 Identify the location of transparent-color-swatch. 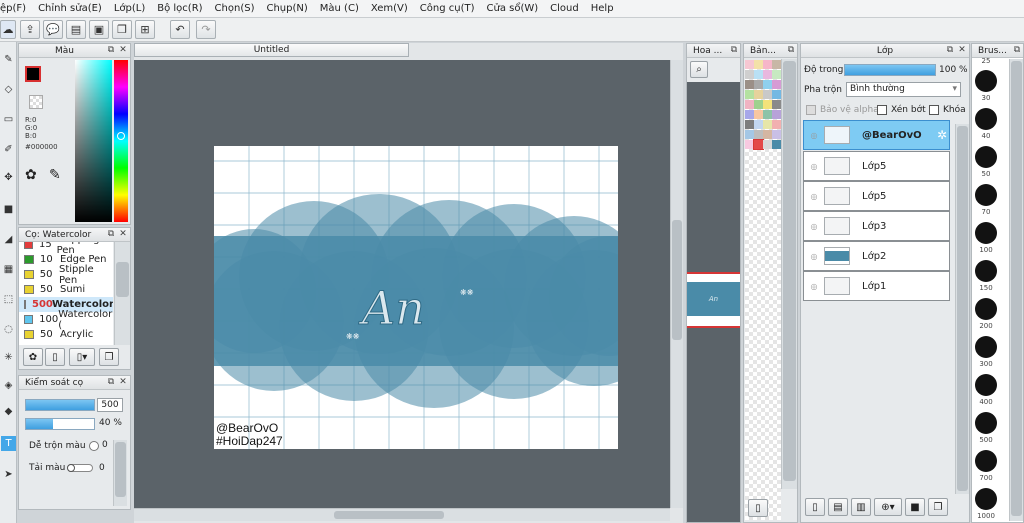
(36, 102).